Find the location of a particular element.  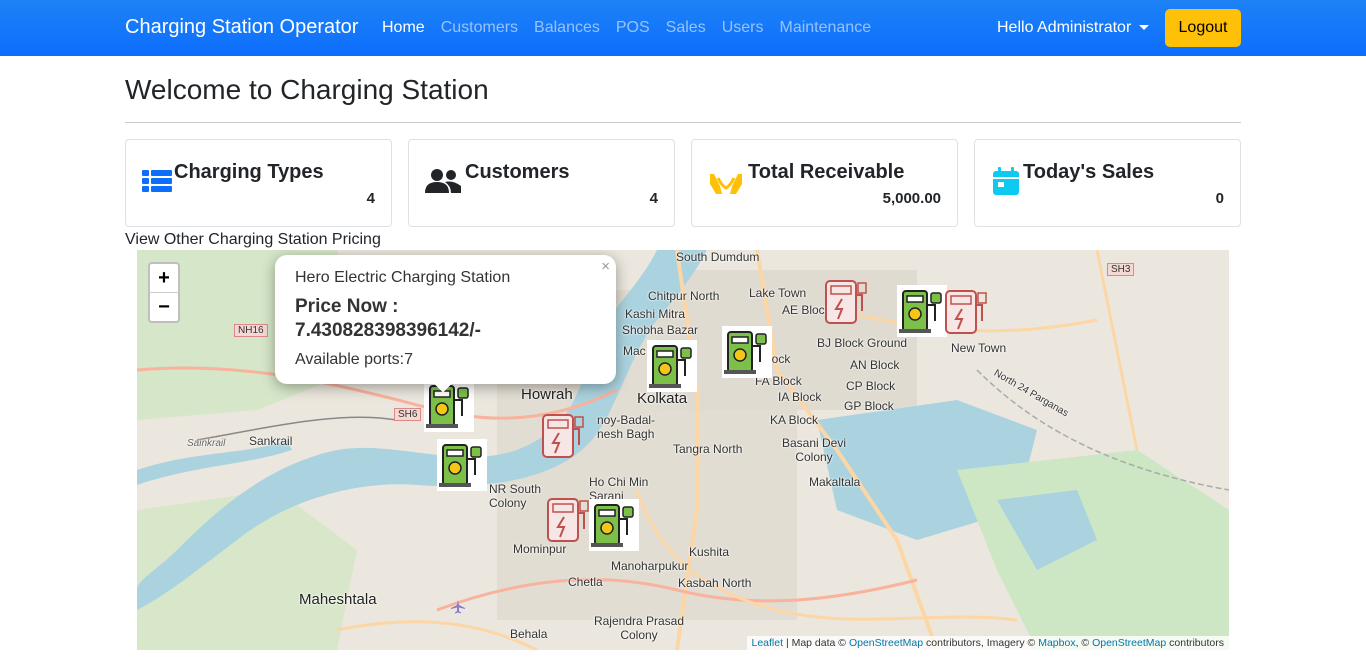

attribution-text: contributors is located at coordinates (1195, 643).